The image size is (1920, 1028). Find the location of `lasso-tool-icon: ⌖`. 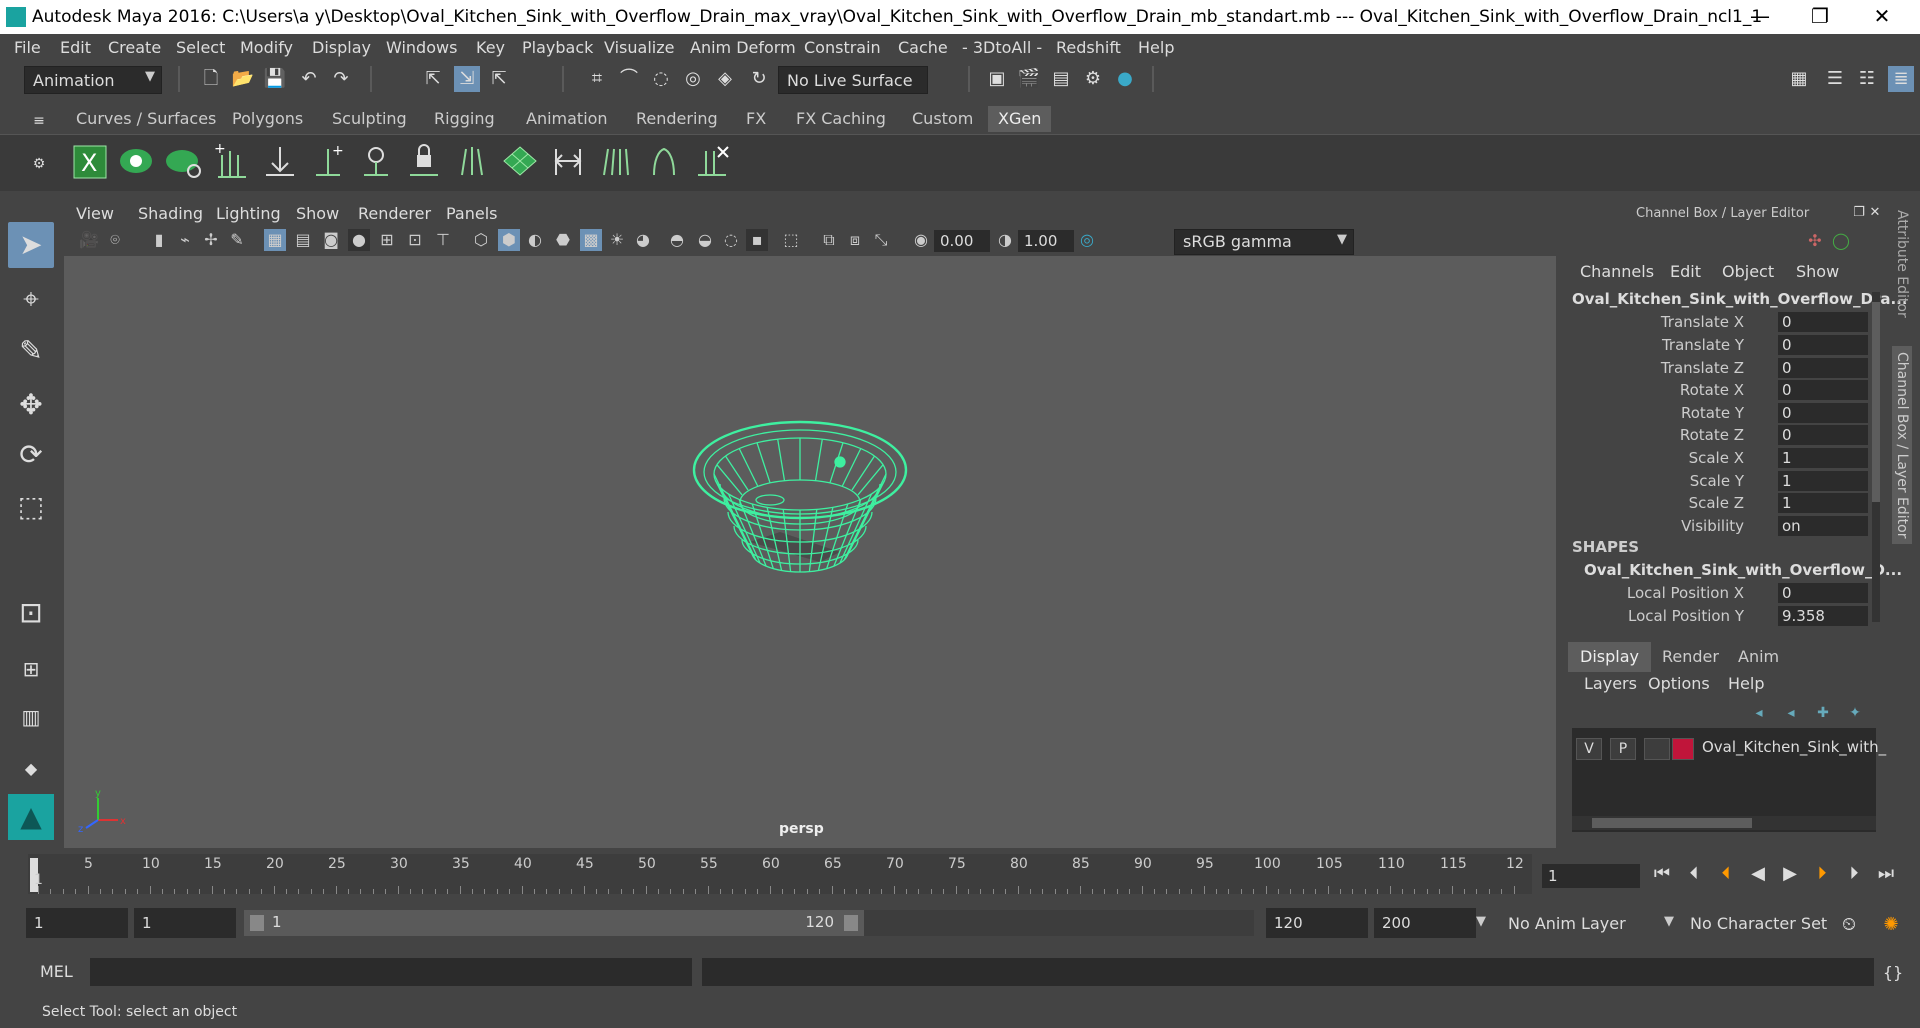

lasso-tool-icon: ⌖ is located at coordinates (31, 299).